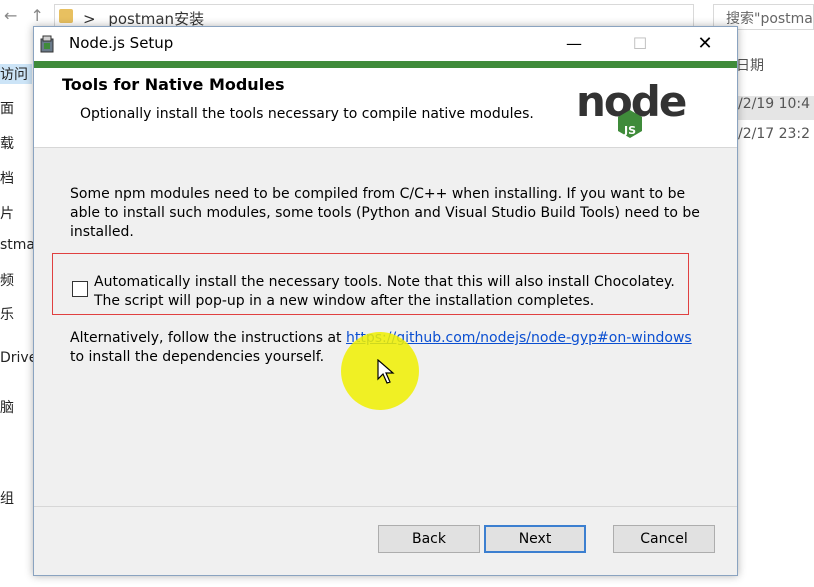  I want to click on mouse-cursor-icon, so click(386, 371).